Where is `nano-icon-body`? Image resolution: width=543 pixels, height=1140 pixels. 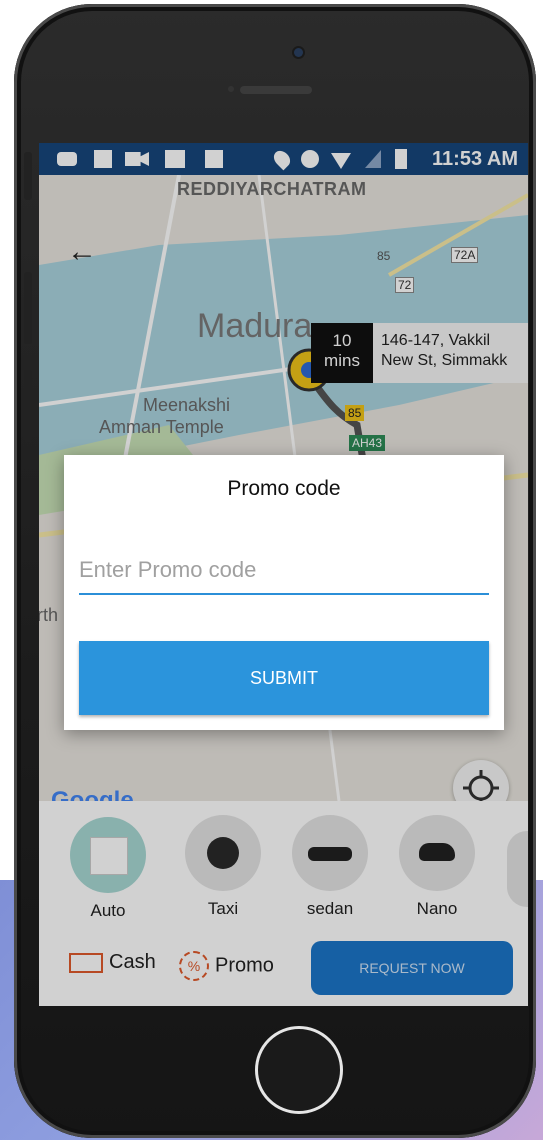
nano-icon-body is located at coordinates (437, 852).